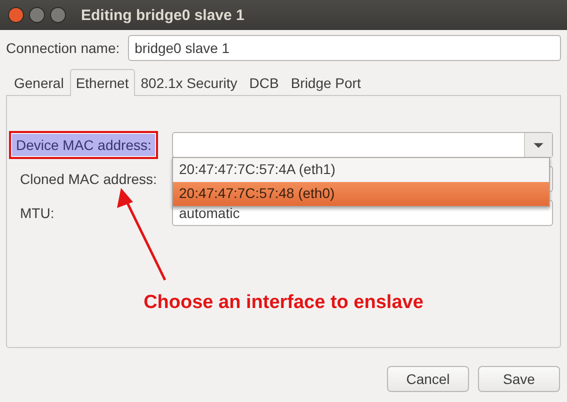 The image size is (567, 402). I want to click on annotation-text: Choose an interface to enslave, so click(283, 303).